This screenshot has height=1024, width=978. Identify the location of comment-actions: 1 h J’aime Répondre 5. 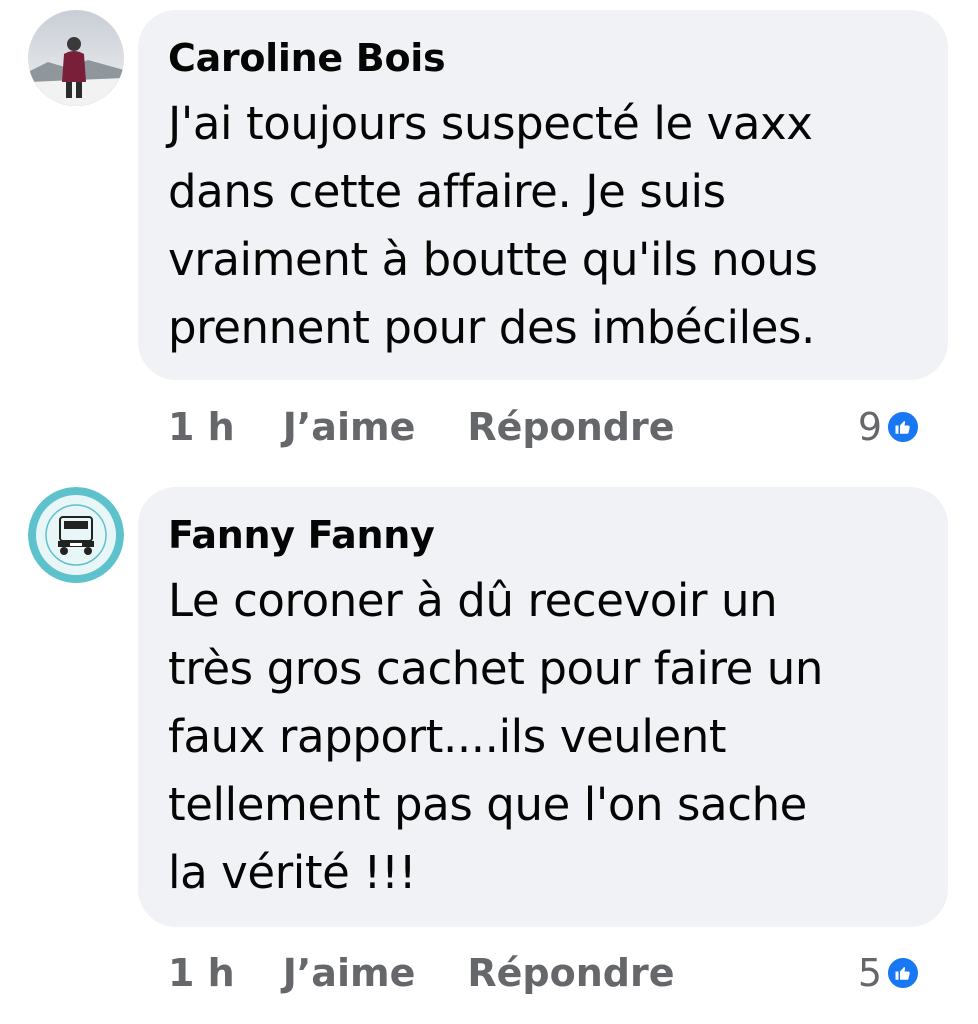
(559, 973).